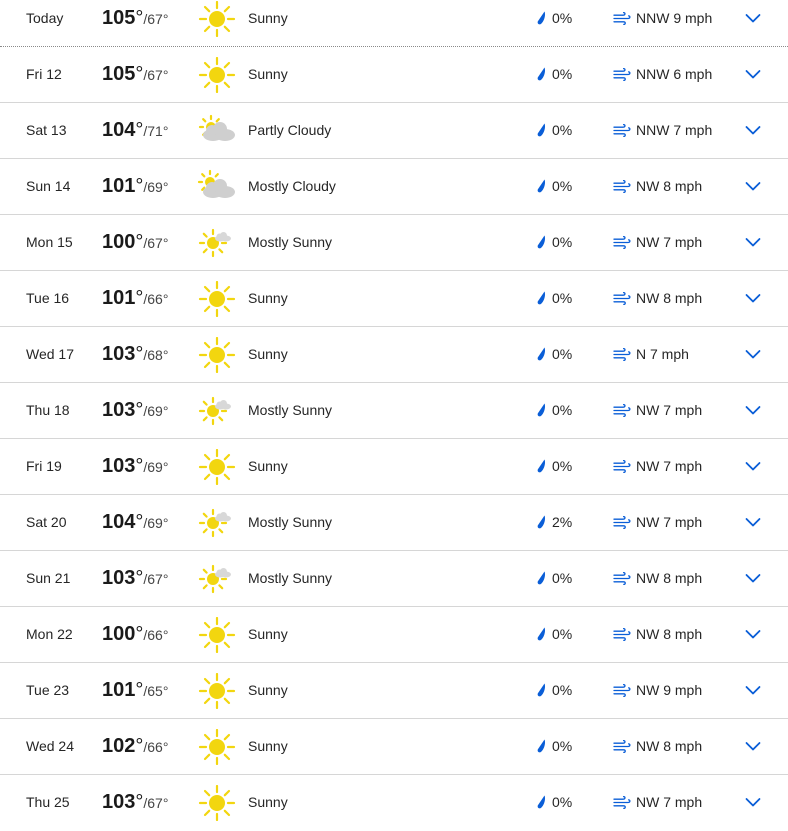 Image resolution: width=788 pixels, height=831 pixels. Describe the element at coordinates (135, 131) in the screenshot. I see `temperature: 104°/71°` at that location.